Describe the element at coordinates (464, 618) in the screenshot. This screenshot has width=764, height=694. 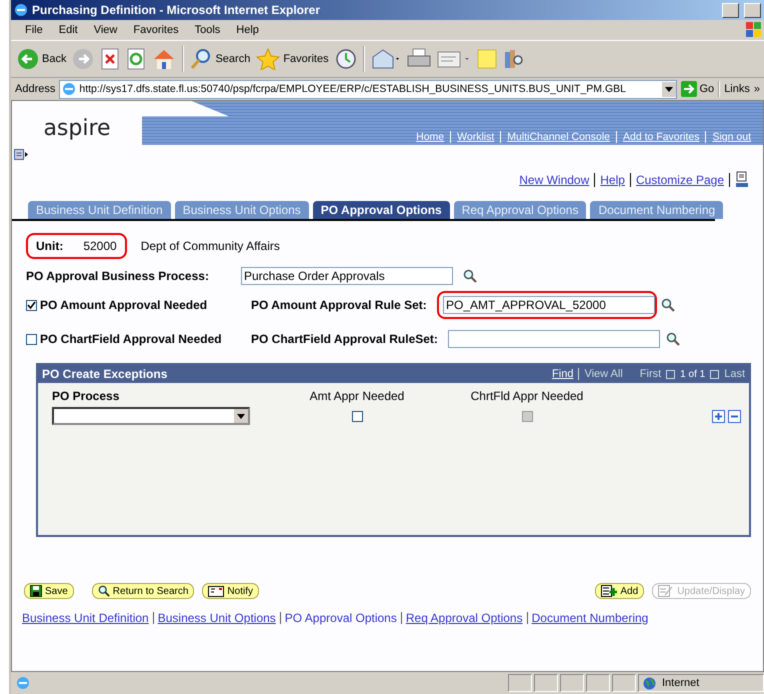
I see `page-link: Req Approval Options` at that location.